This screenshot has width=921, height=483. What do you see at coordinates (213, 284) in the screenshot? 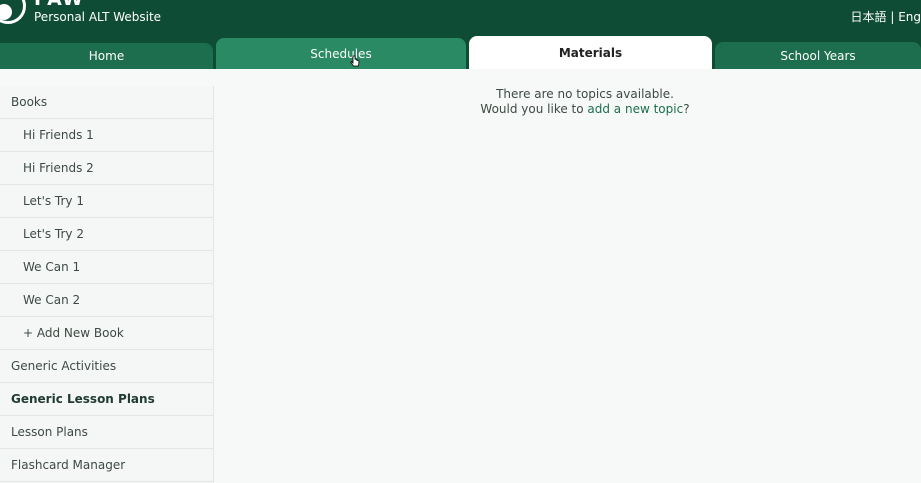
I see `sidebar-divider` at bounding box center [213, 284].